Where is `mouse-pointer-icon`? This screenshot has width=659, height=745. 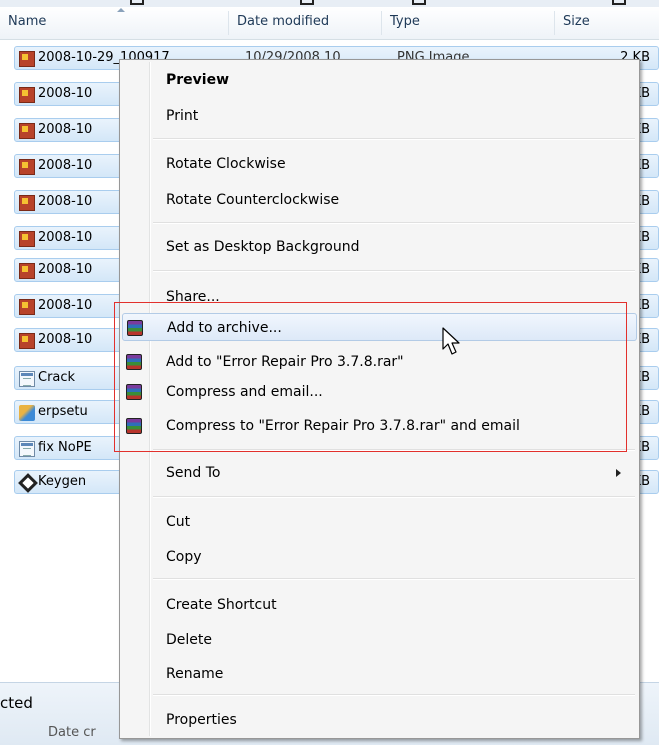
mouse-pointer-icon is located at coordinates (451, 341).